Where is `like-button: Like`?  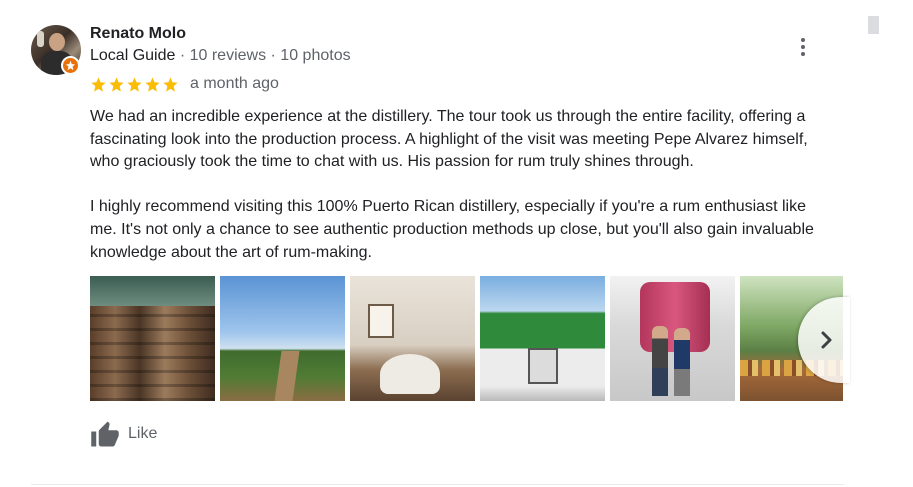 like-button: Like is located at coordinates (123, 434).